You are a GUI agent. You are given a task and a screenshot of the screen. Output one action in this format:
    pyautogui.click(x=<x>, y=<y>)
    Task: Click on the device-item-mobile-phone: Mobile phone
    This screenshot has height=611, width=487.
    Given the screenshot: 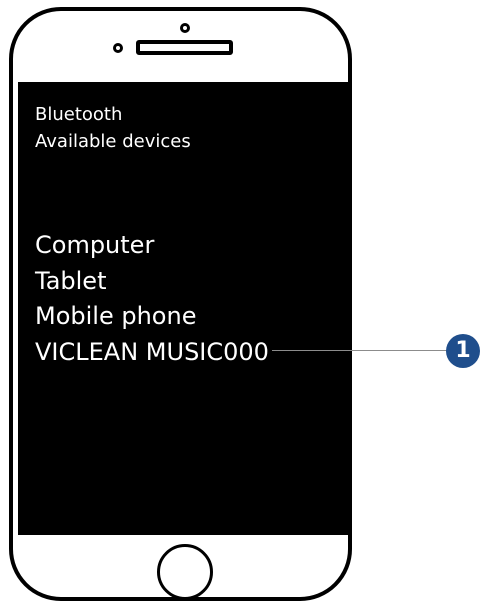 What is the action you would take?
    pyautogui.click(x=115, y=316)
    